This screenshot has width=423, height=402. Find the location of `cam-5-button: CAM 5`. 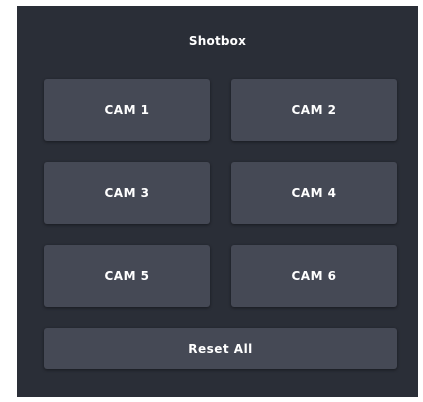

cam-5-button: CAM 5 is located at coordinates (127, 276).